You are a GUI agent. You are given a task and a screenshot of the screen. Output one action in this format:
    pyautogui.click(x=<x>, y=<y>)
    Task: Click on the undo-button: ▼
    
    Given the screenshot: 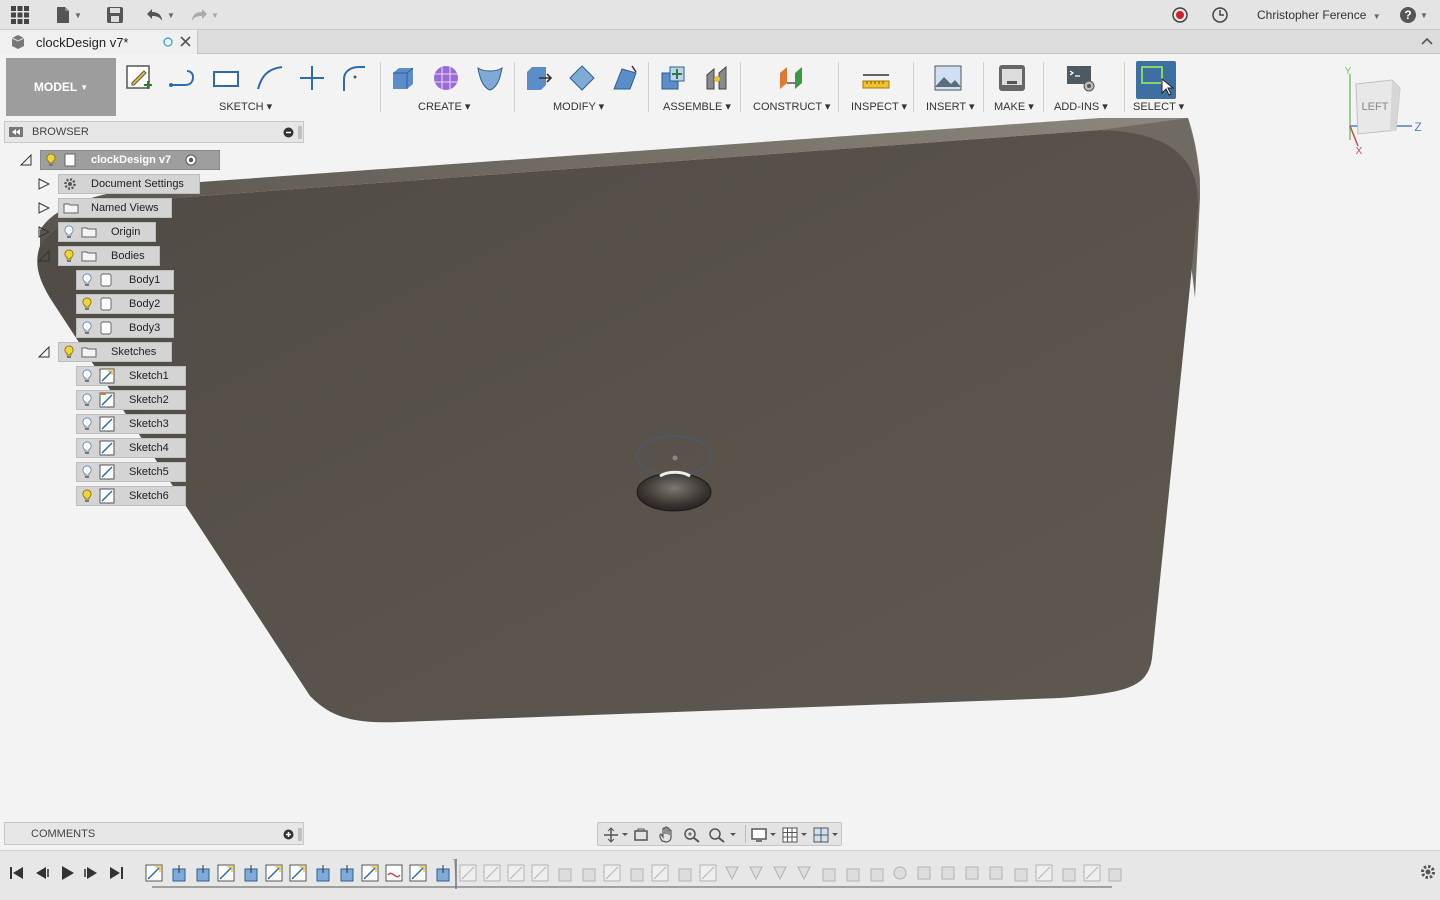 What is the action you would take?
    pyautogui.click(x=160, y=15)
    